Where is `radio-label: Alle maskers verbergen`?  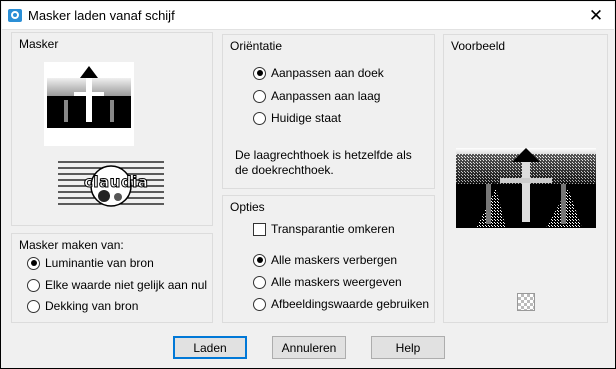
radio-label: Alle maskers verbergen is located at coordinates (334, 260).